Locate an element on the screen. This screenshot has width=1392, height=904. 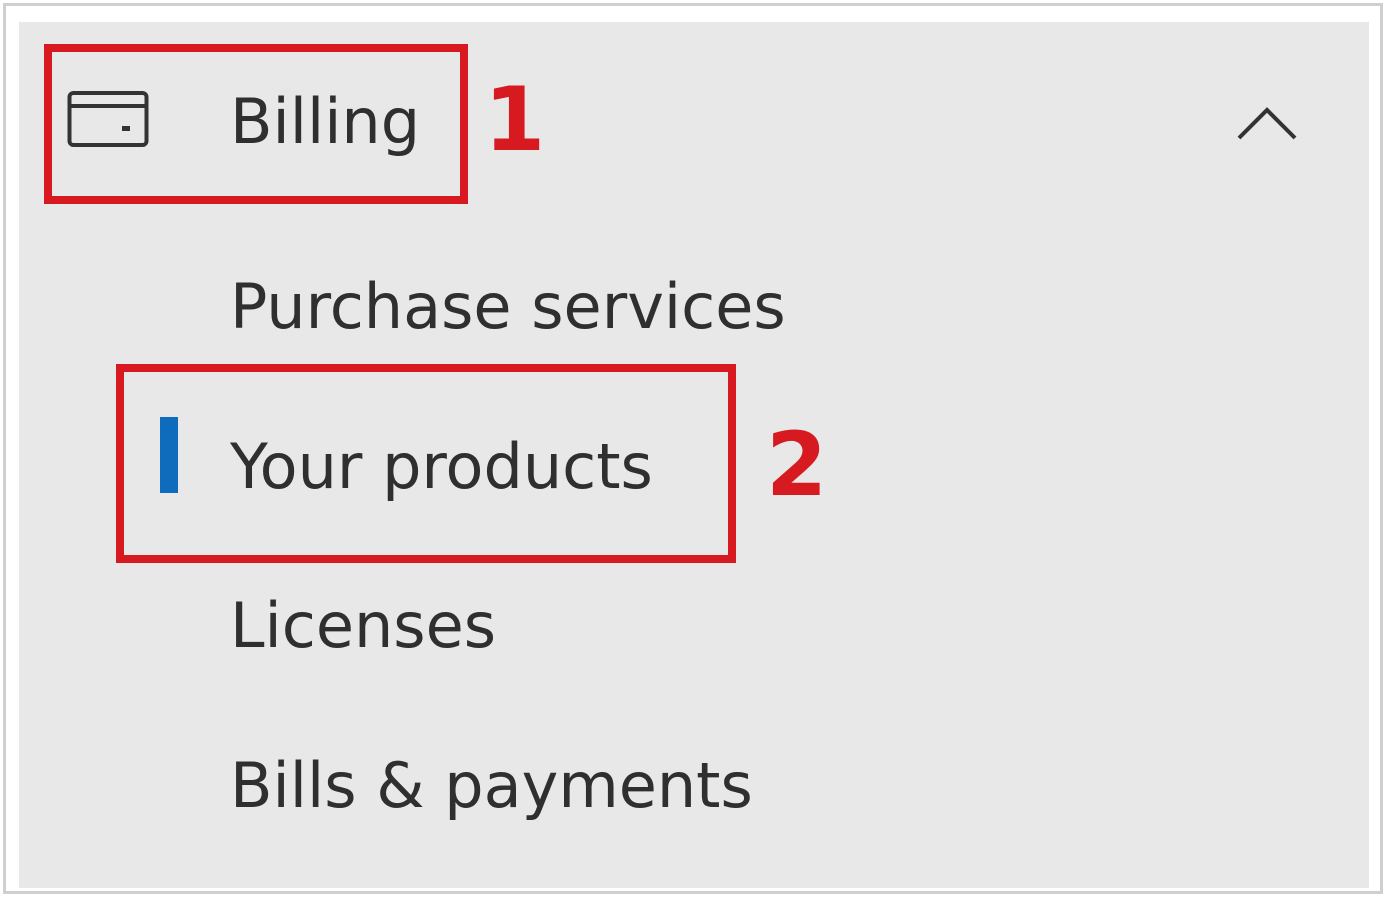
callout-box-your-products is located at coordinates (426, 463).